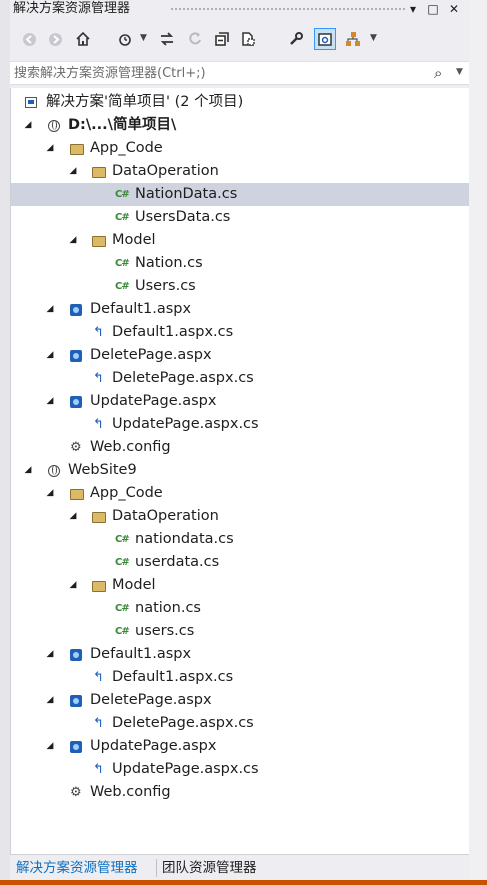 This screenshot has height=885, width=487. What do you see at coordinates (248, 39) in the screenshot?
I see `show-all-files-icon` at bounding box center [248, 39].